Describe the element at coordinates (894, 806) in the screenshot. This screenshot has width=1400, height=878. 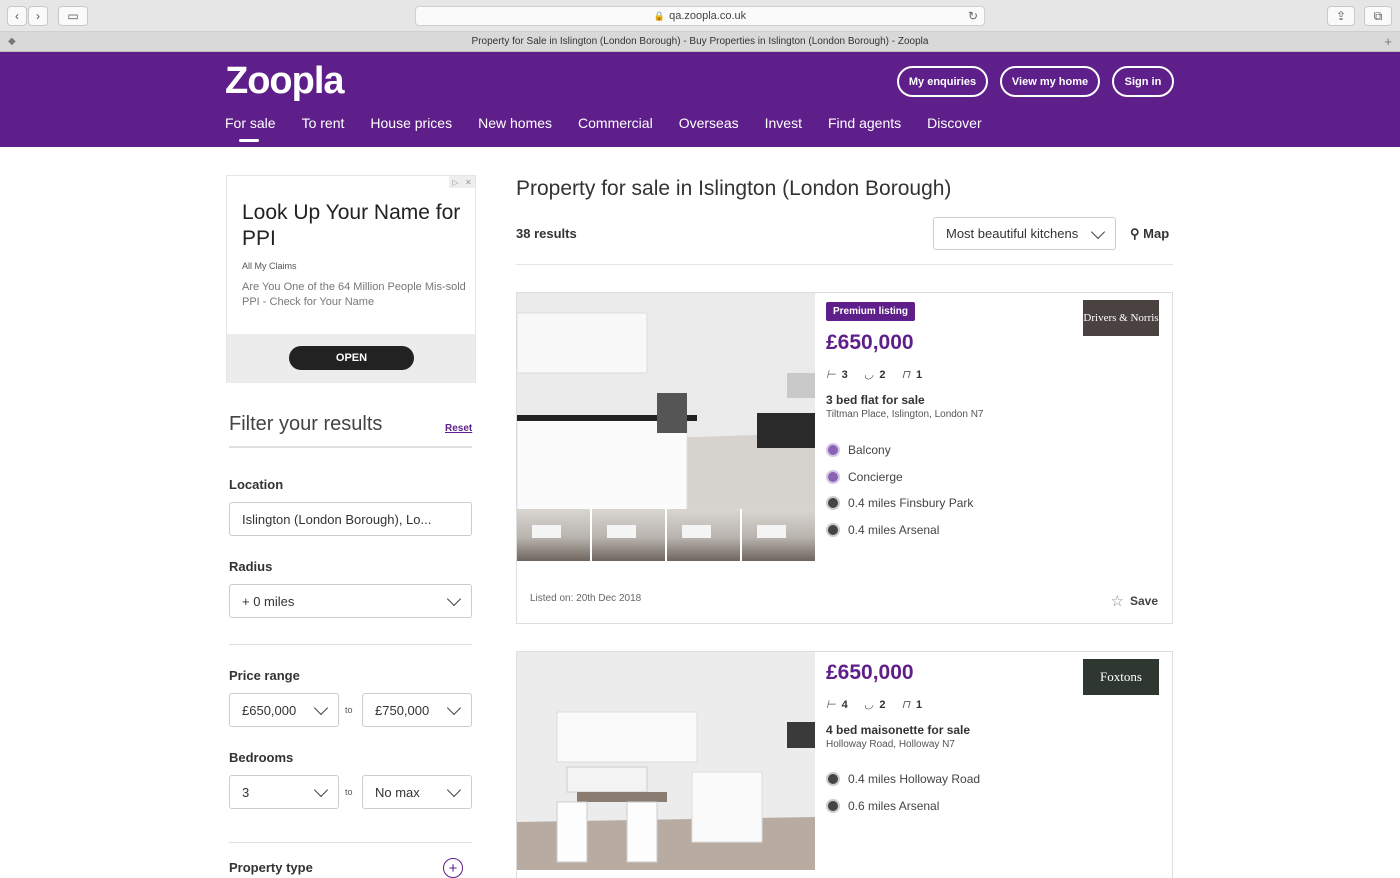
I see `feature-text: 0.6 miles Arsenal` at that location.